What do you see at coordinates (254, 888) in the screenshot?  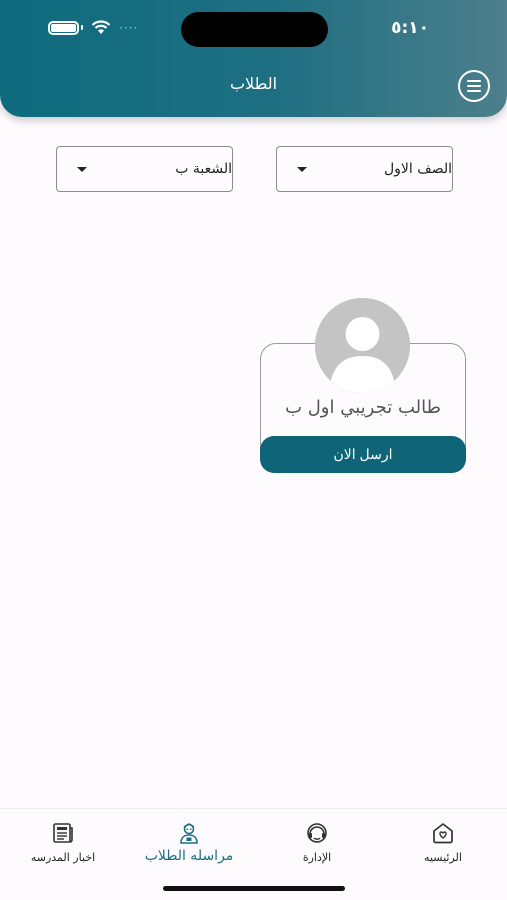 I see `home-indicator` at bounding box center [254, 888].